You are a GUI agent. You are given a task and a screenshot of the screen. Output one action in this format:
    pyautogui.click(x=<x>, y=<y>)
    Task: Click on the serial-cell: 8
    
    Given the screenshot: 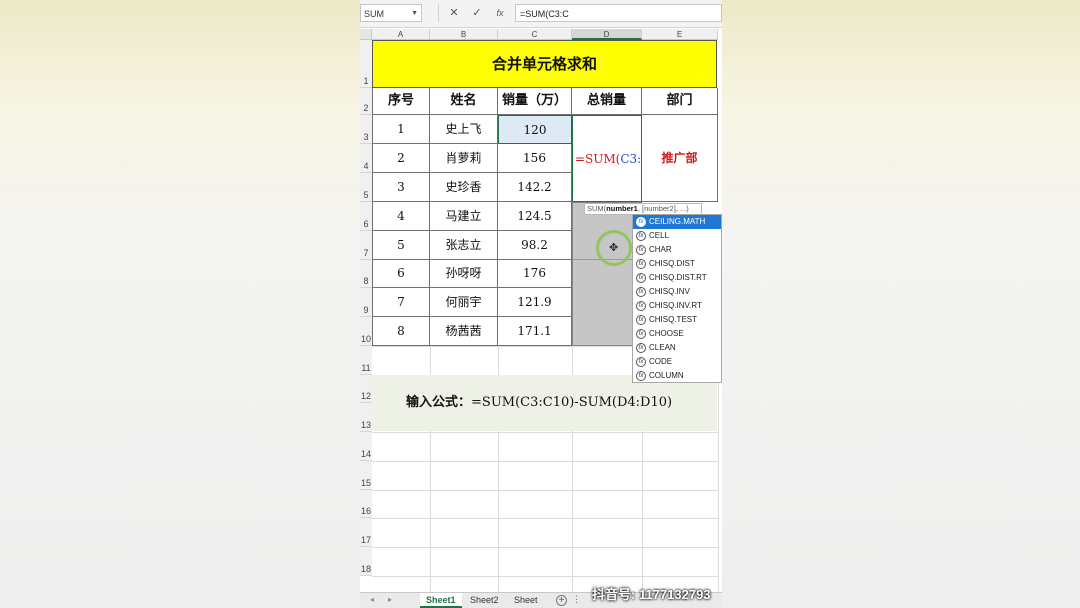 What is the action you would take?
    pyautogui.click(x=401, y=331)
    